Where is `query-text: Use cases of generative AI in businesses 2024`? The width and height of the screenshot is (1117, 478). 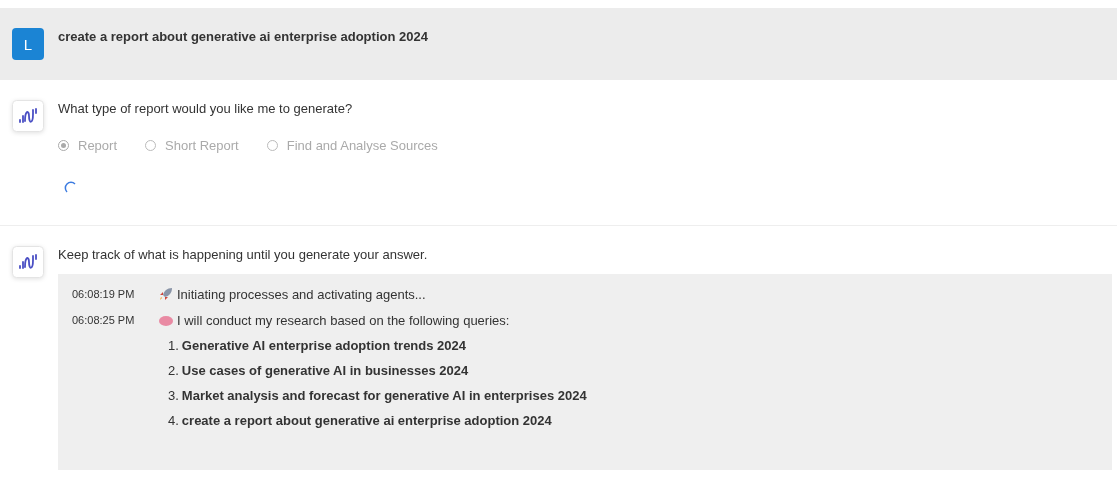
query-text: Use cases of generative AI in businesses 2024 is located at coordinates (325, 371).